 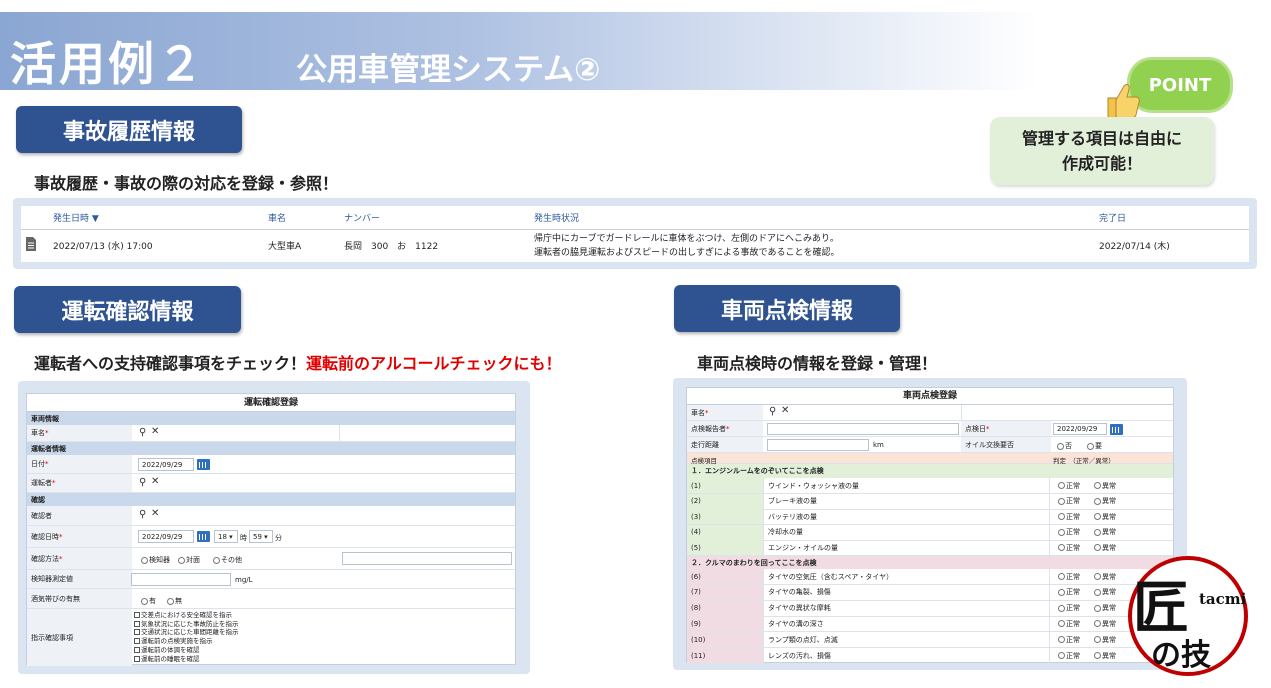 I want to click on row-car: 車名 * ⚲ ✕, so click(x=271, y=433).